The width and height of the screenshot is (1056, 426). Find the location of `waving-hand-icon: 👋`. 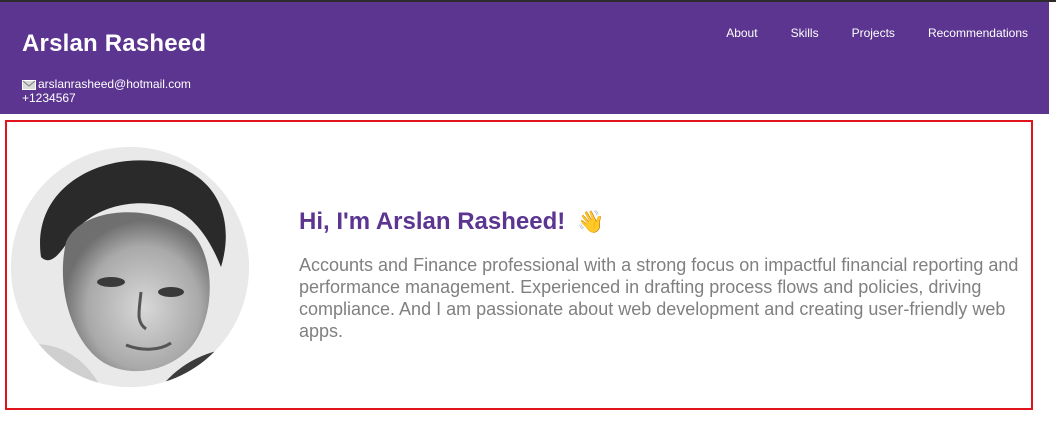

waving-hand-icon: 👋 is located at coordinates (591, 221).